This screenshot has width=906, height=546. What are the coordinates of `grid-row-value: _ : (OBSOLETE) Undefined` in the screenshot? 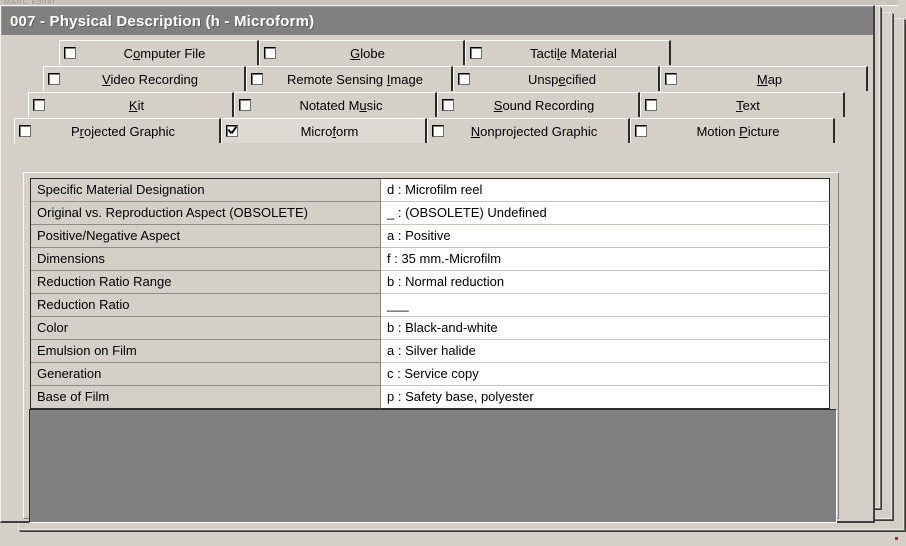 It's located at (605, 213).